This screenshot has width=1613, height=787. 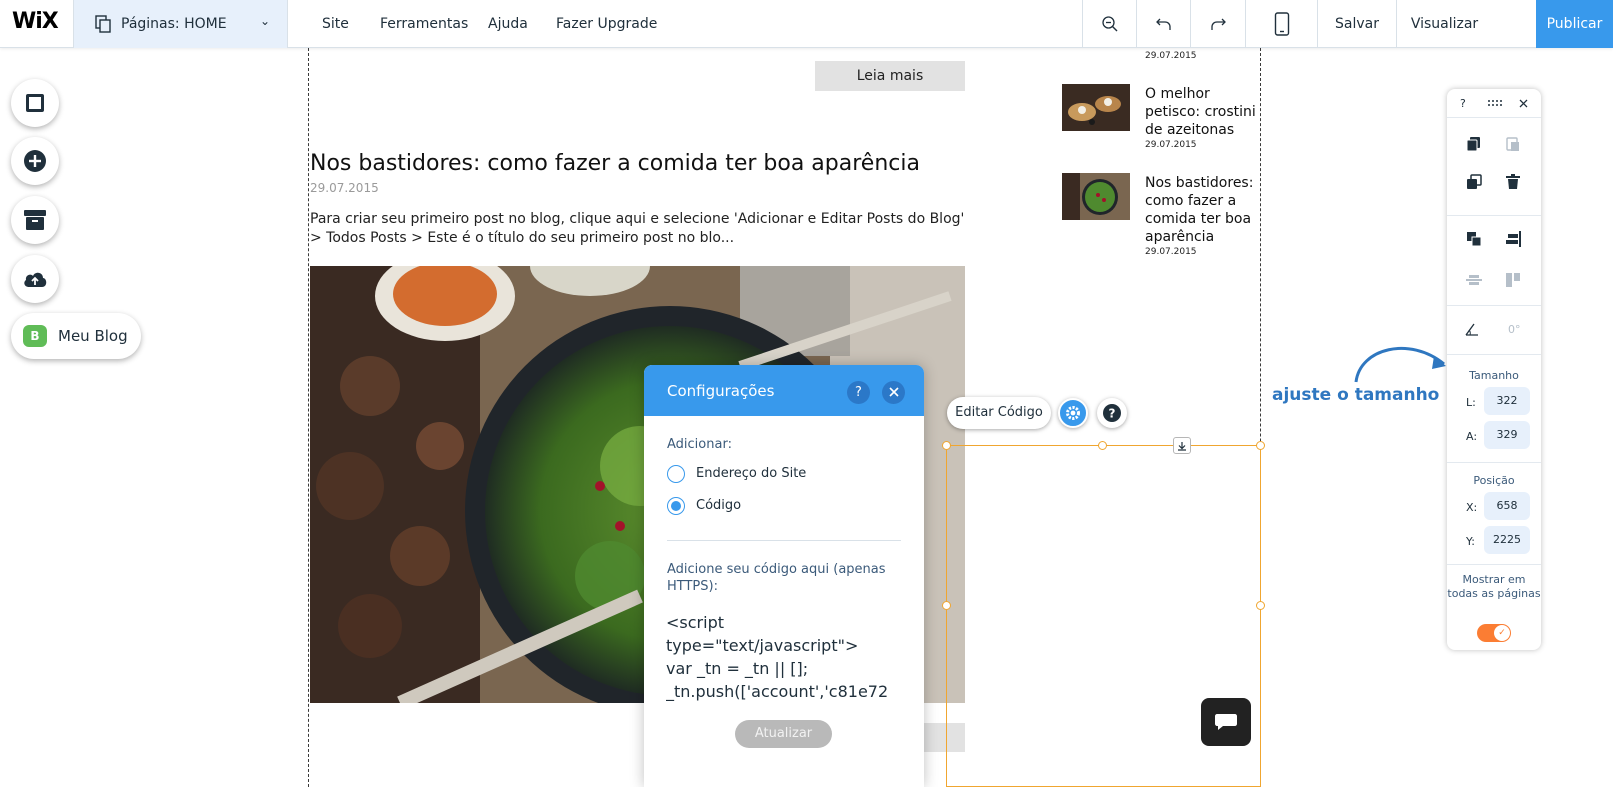 What do you see at coordinates (1260, 445) in the screenshot?
I see `resize-handle-top-right` at bounding box center [1260, 445].